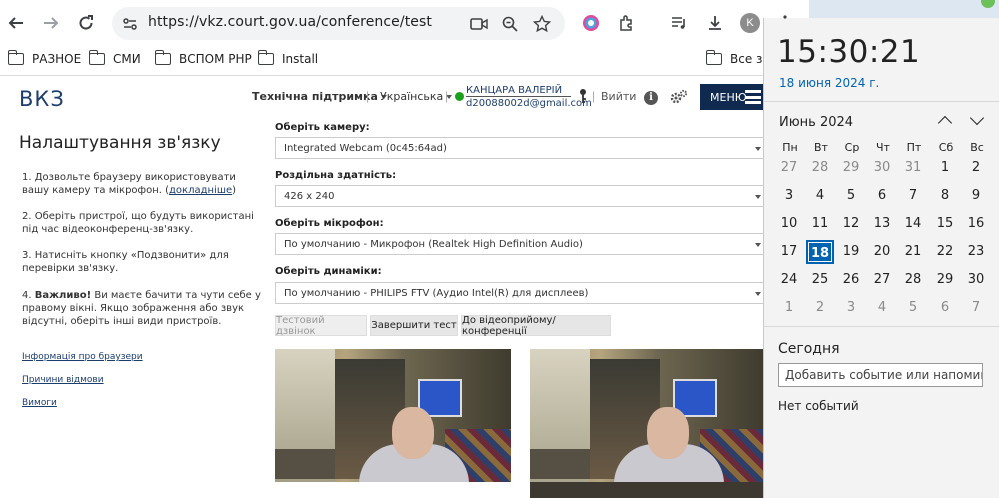  Describe the element at coordinates (851, 280) in the screenshot. I see `calendar-day: 26` at that location.